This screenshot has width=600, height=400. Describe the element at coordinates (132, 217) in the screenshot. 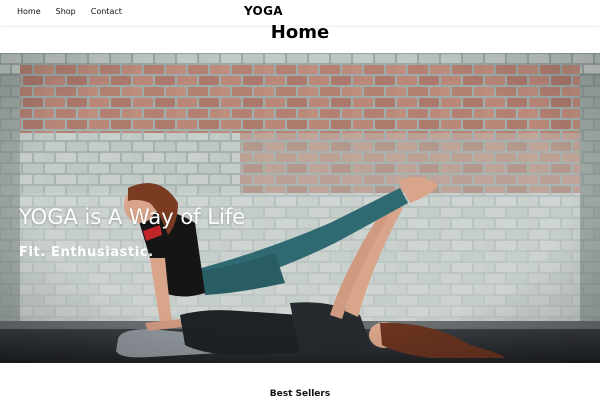

I see `hero-heading: YOGA is A Way of Life` at that location.